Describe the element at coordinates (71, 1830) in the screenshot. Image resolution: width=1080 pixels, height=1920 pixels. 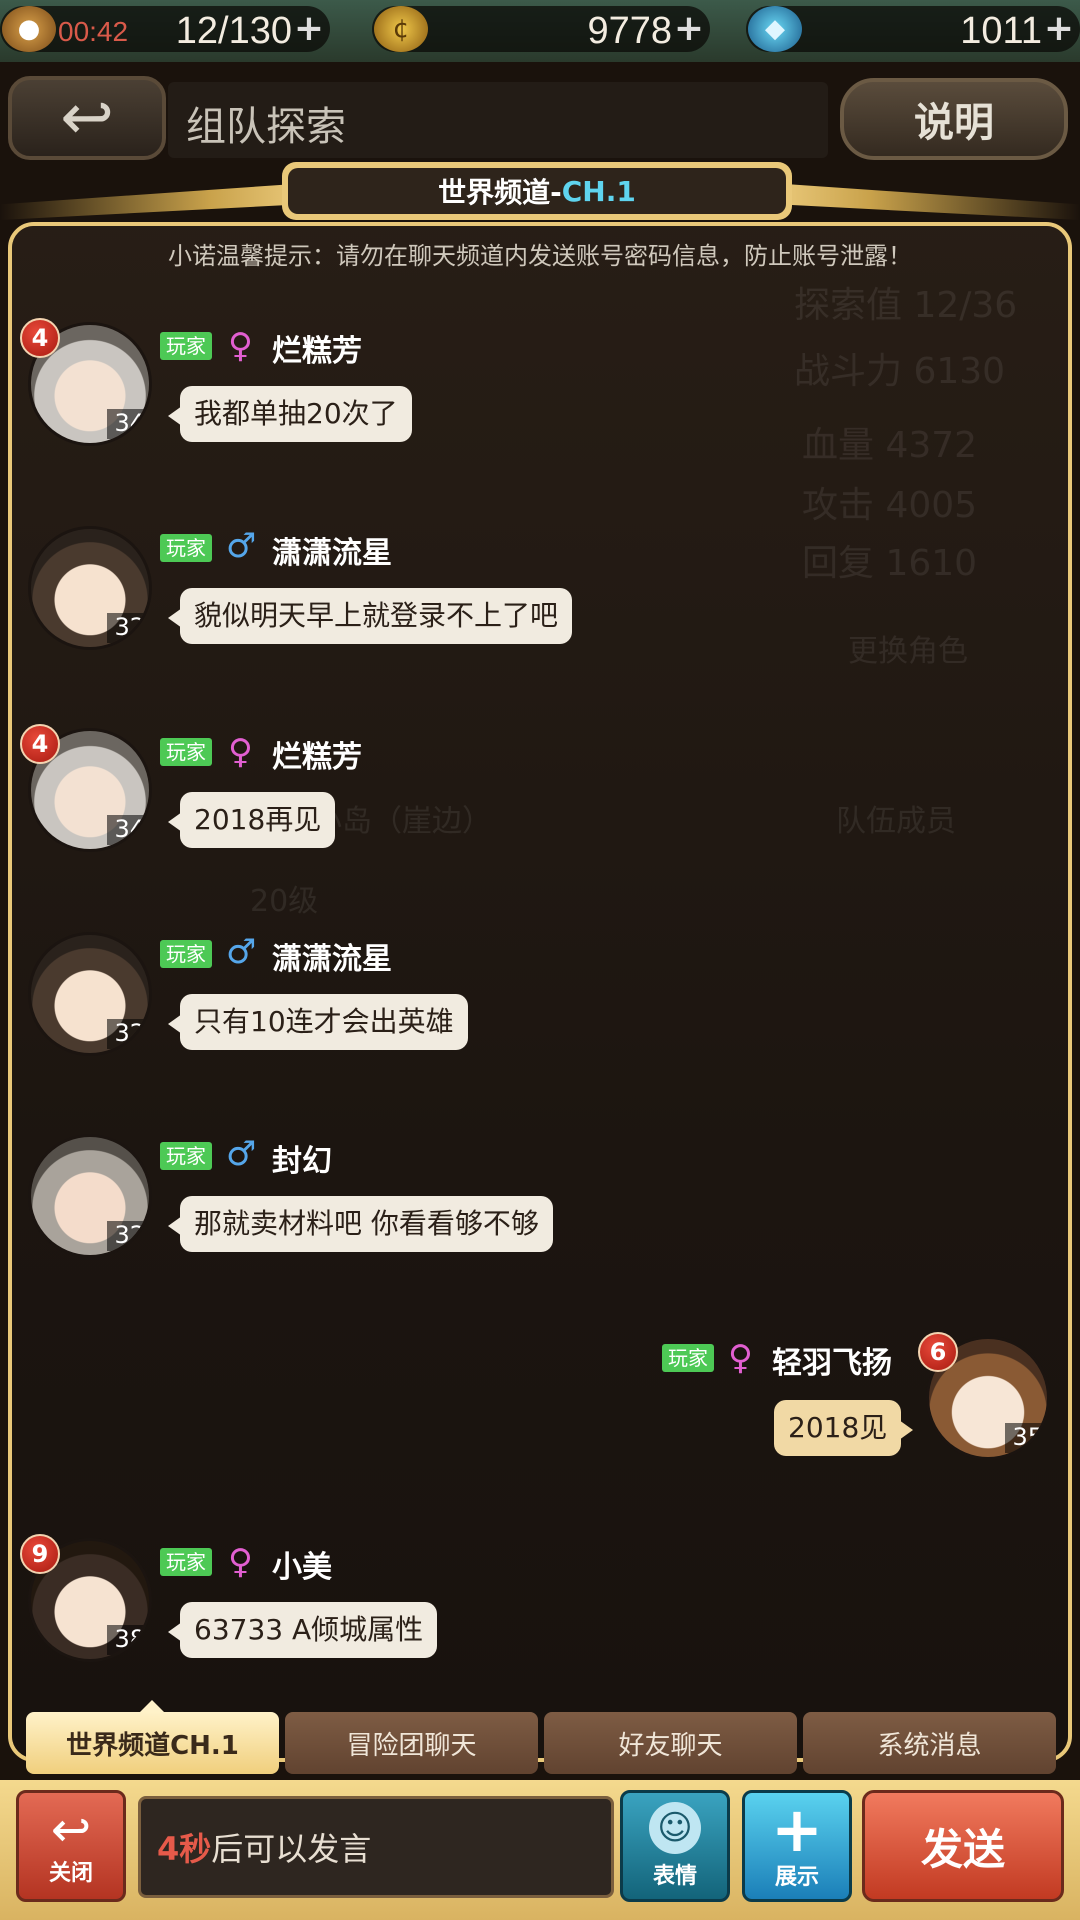
I see `return-arrow-icon: ↩` at that location.